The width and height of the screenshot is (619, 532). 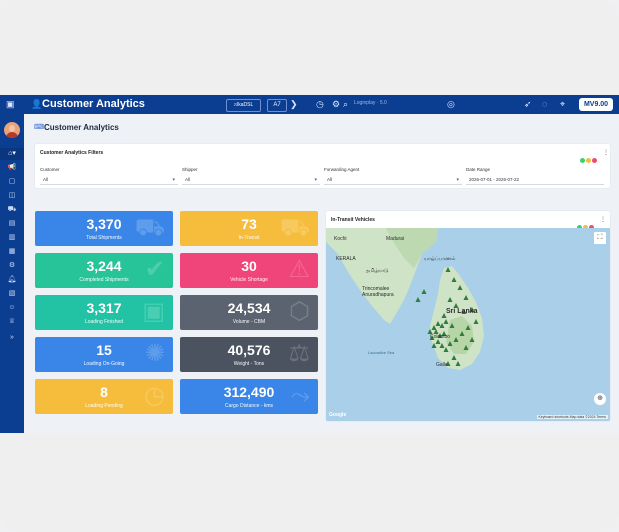 I want to click on tile-vehicle-shortage: ⚠ 30 Vehicle Shortage, so click(x=249, y=270).